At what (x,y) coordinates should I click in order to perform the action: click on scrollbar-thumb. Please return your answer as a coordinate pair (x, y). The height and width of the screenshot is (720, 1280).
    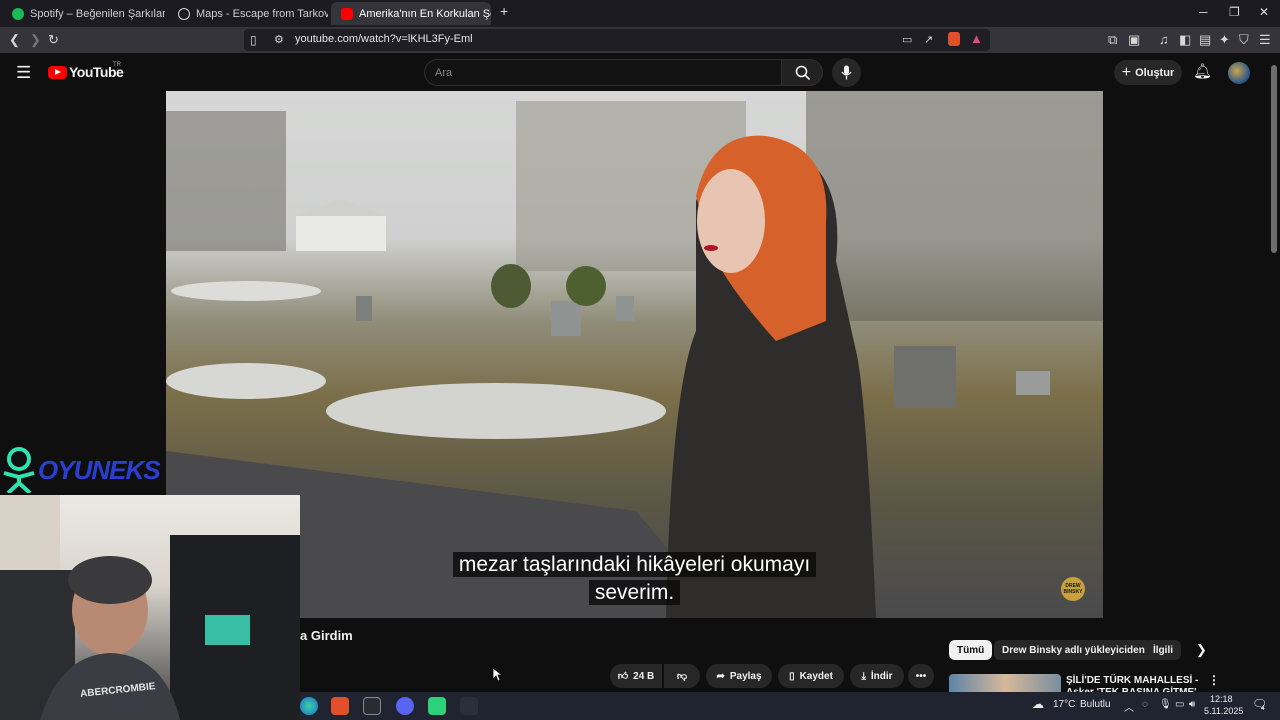
    Looking at the image, I should click on (1274, 159).